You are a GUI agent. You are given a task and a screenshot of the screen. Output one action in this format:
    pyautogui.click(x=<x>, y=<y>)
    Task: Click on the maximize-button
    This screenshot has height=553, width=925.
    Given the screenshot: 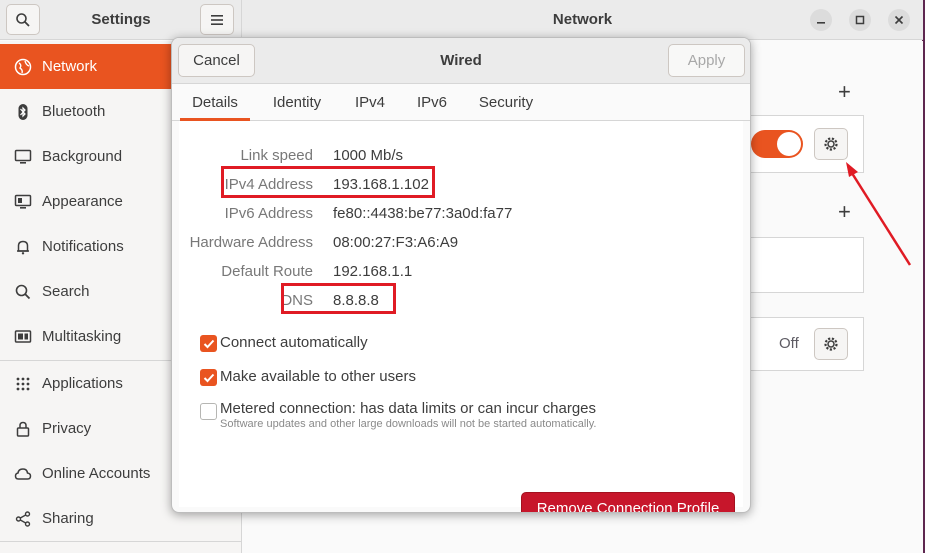 What is the action you would take?
    pyautogui.click(x=860, y=20)
    